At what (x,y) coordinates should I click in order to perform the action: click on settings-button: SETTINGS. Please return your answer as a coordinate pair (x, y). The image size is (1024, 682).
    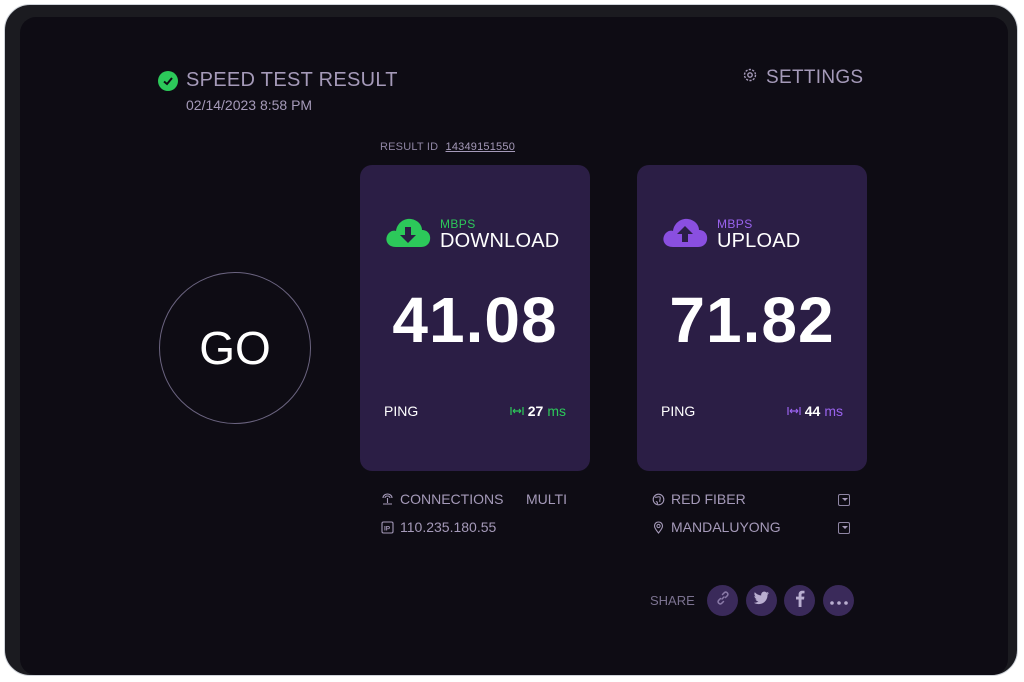
    Looking at the image, I should click on (802, 78).